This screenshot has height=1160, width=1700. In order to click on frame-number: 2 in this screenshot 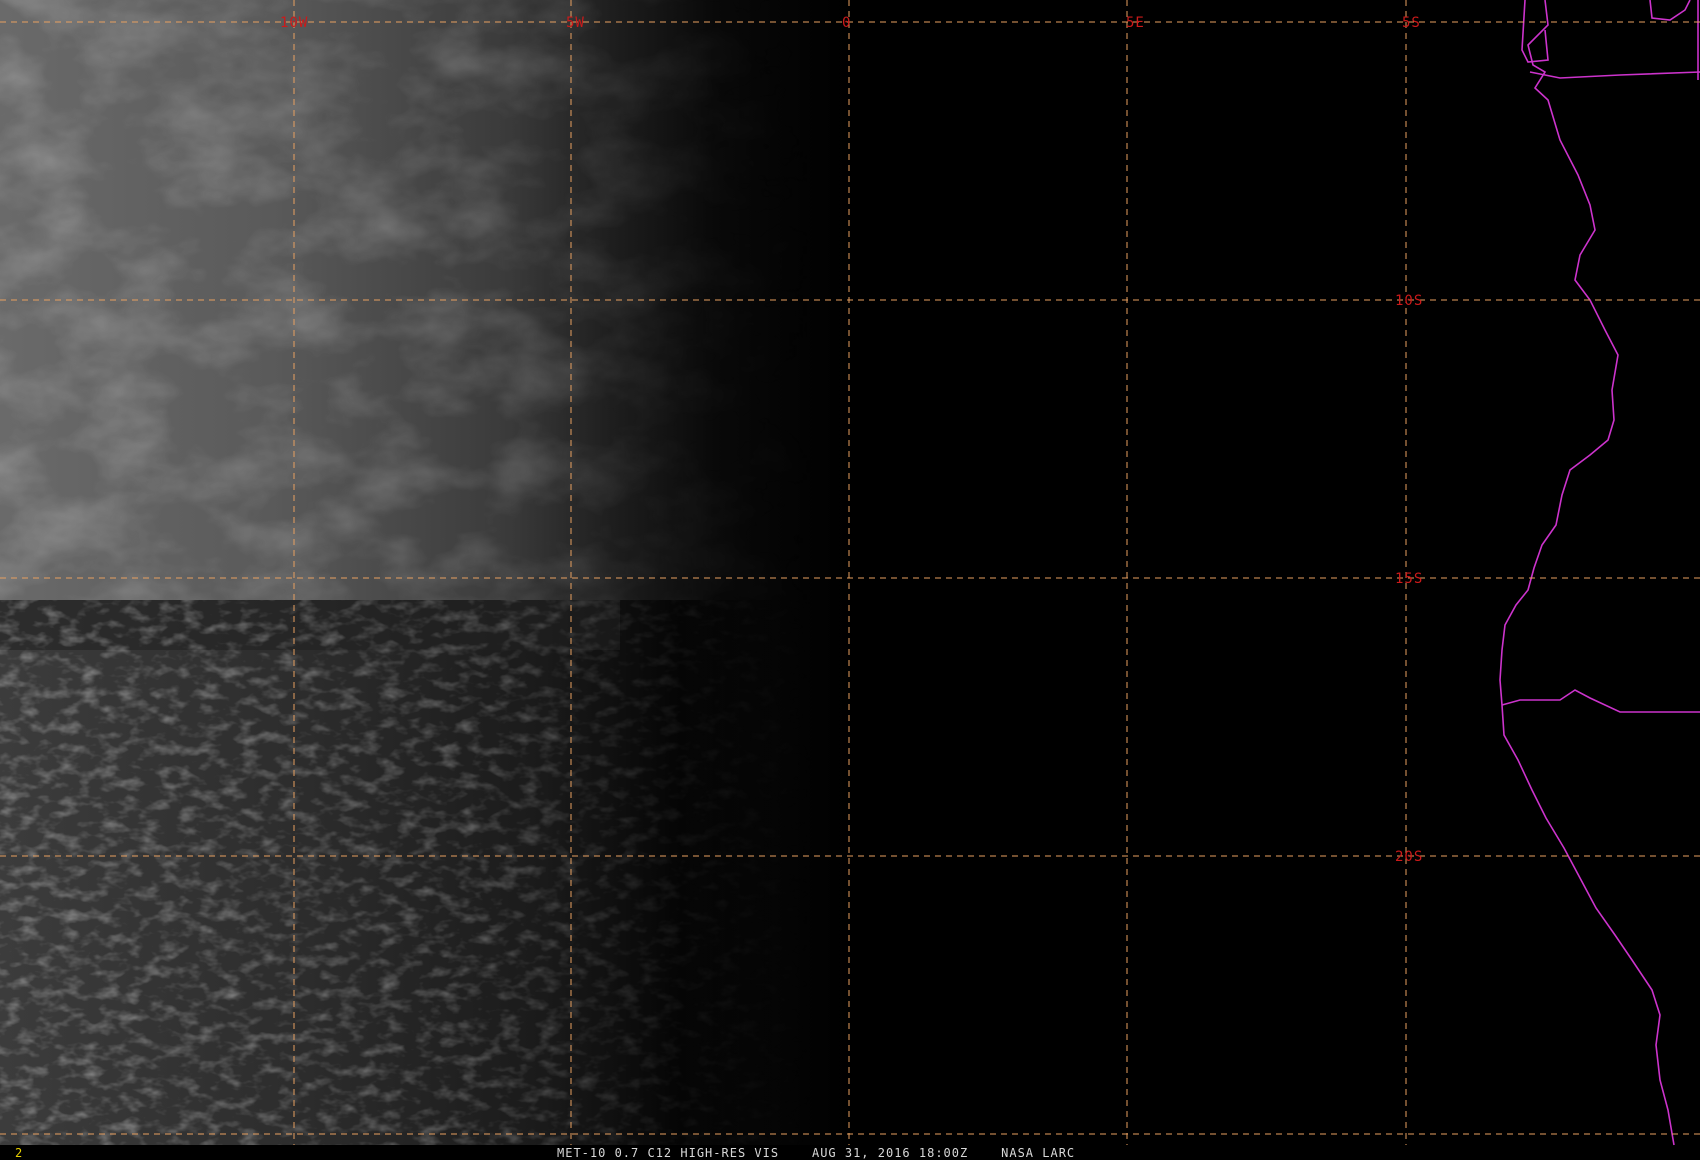, I will do `click(18, 1153)`.